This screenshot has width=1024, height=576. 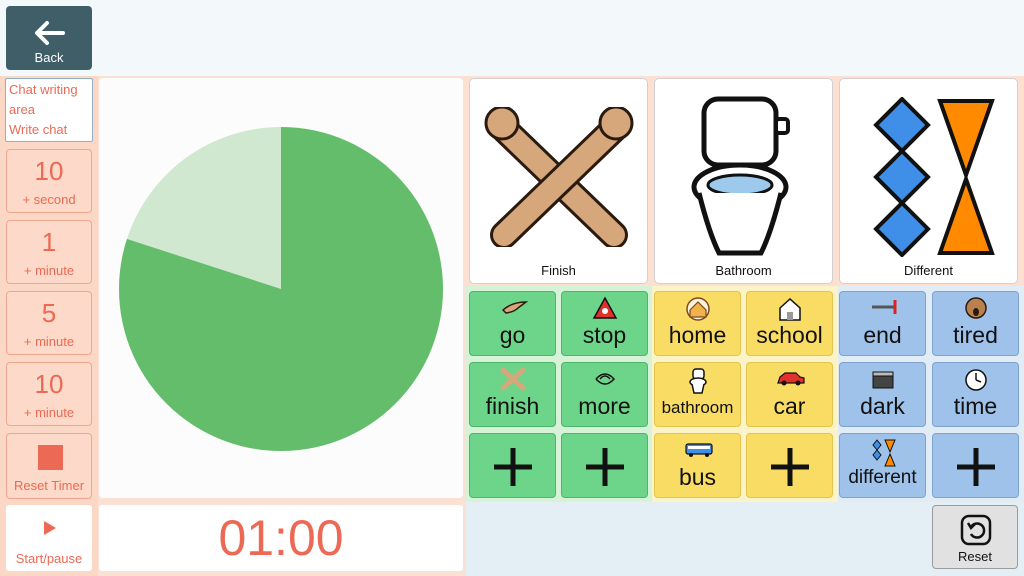 I want to click on cell-word: stop, so click(x=604, y=335).